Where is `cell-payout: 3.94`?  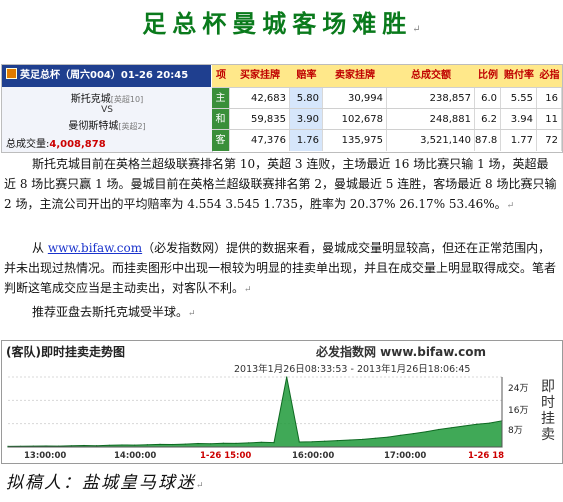
cell-payout: 3.94 is located at coordinates (519, 119).